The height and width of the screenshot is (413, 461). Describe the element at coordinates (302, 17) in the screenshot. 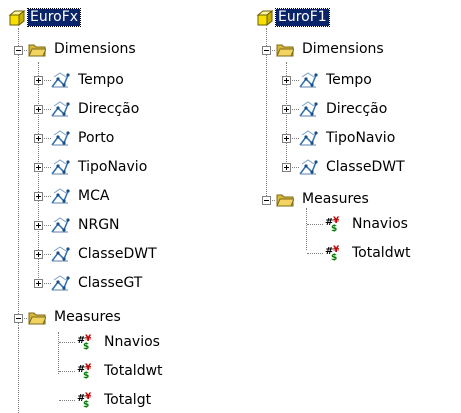

I see `cube-label: EuroF1` at that location.